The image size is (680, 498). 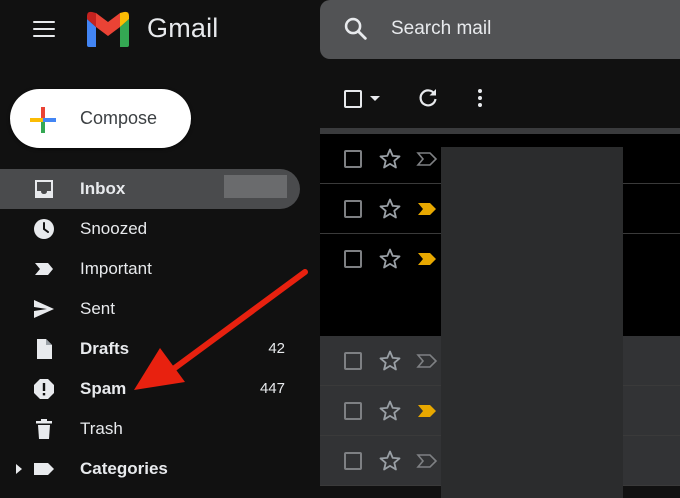 I want to click on main-menu-button, so click(x=44, y=29).